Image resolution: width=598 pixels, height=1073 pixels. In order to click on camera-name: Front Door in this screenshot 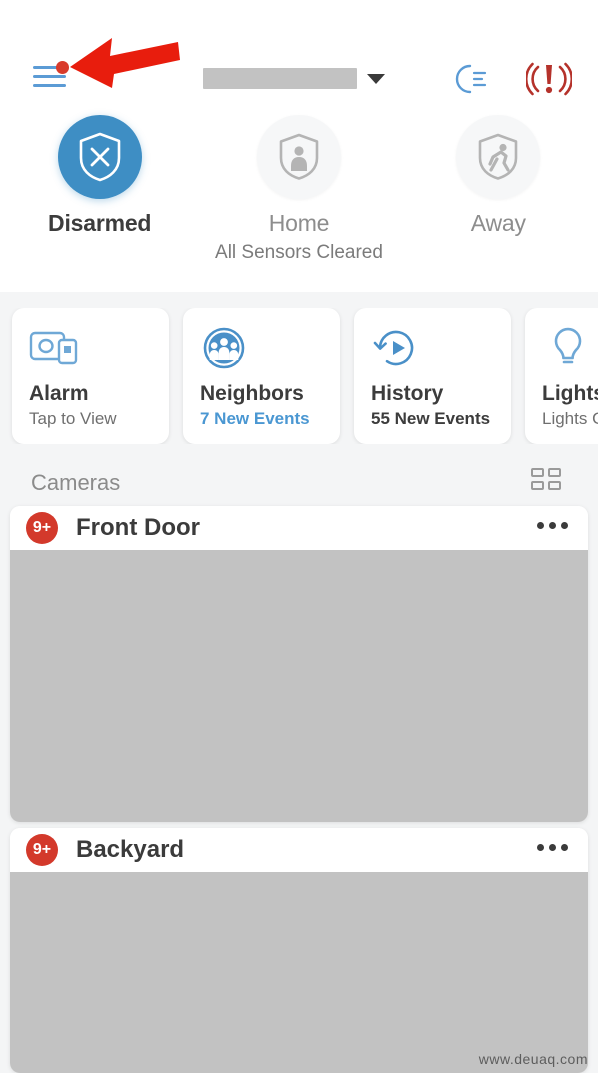, I will do `click(138, 527)`.